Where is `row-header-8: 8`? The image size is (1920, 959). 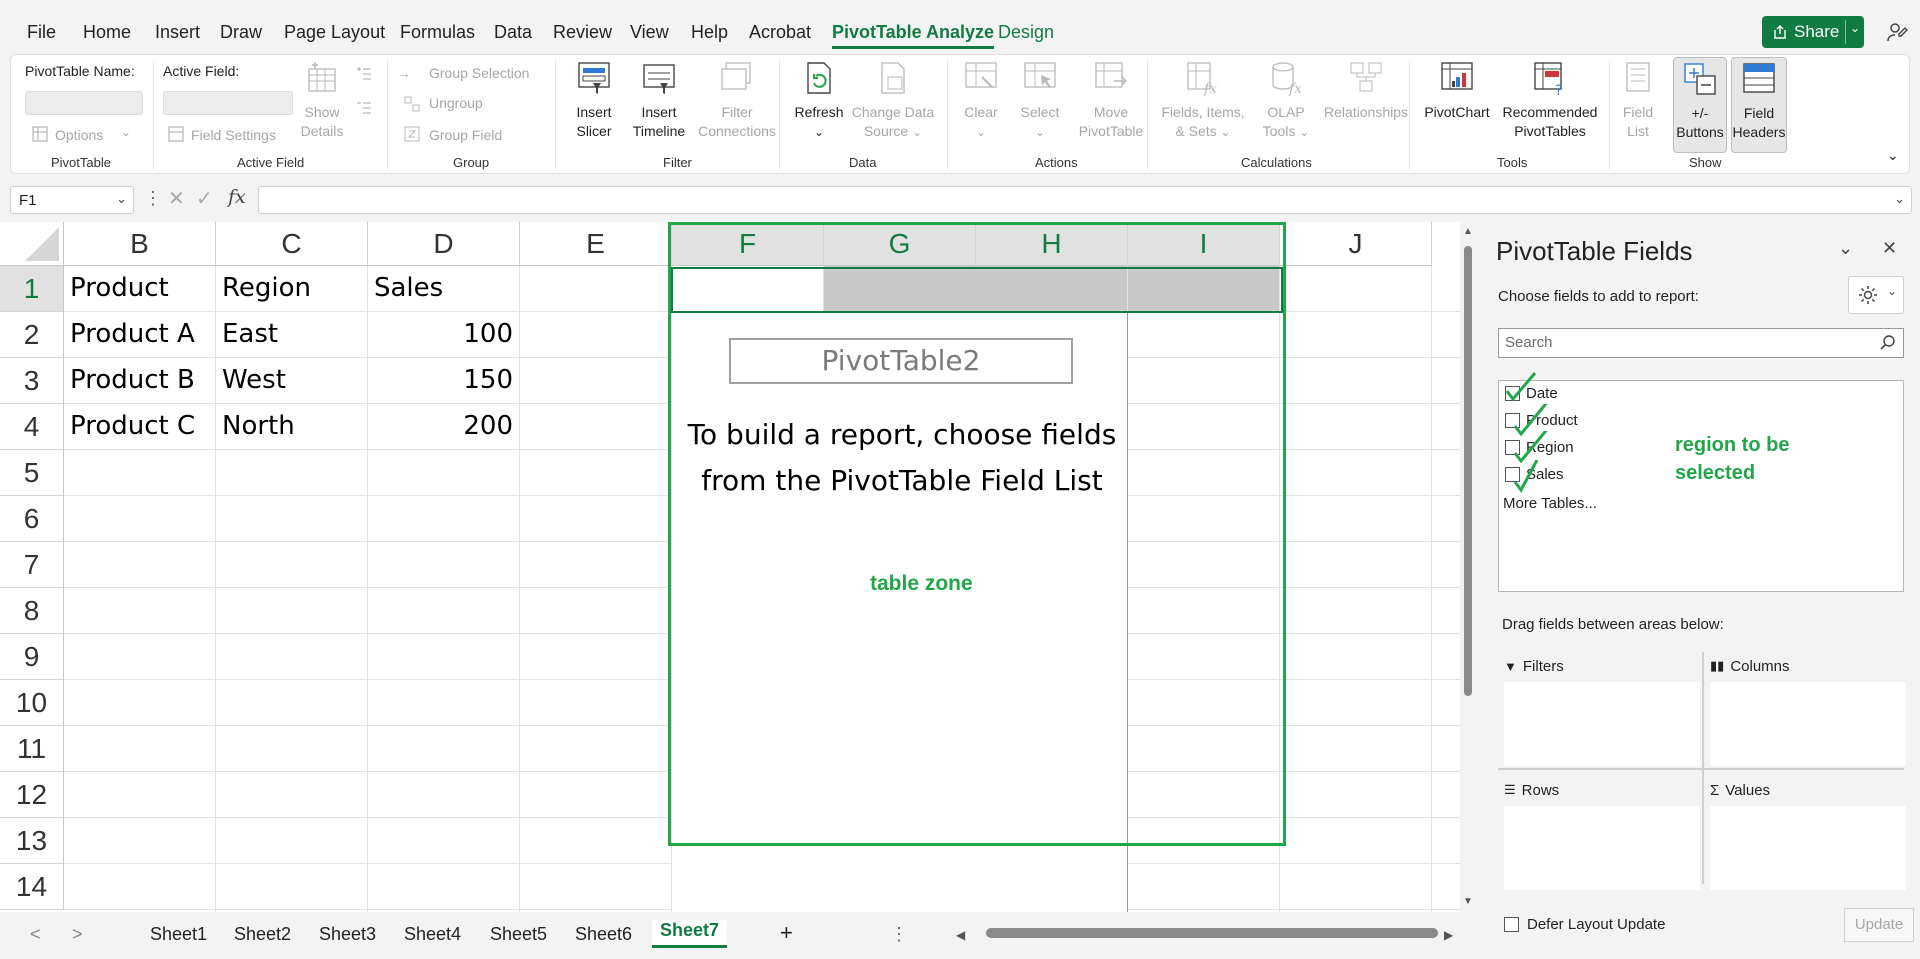
row-header-8: 8 is located at coordinates (32, 611).